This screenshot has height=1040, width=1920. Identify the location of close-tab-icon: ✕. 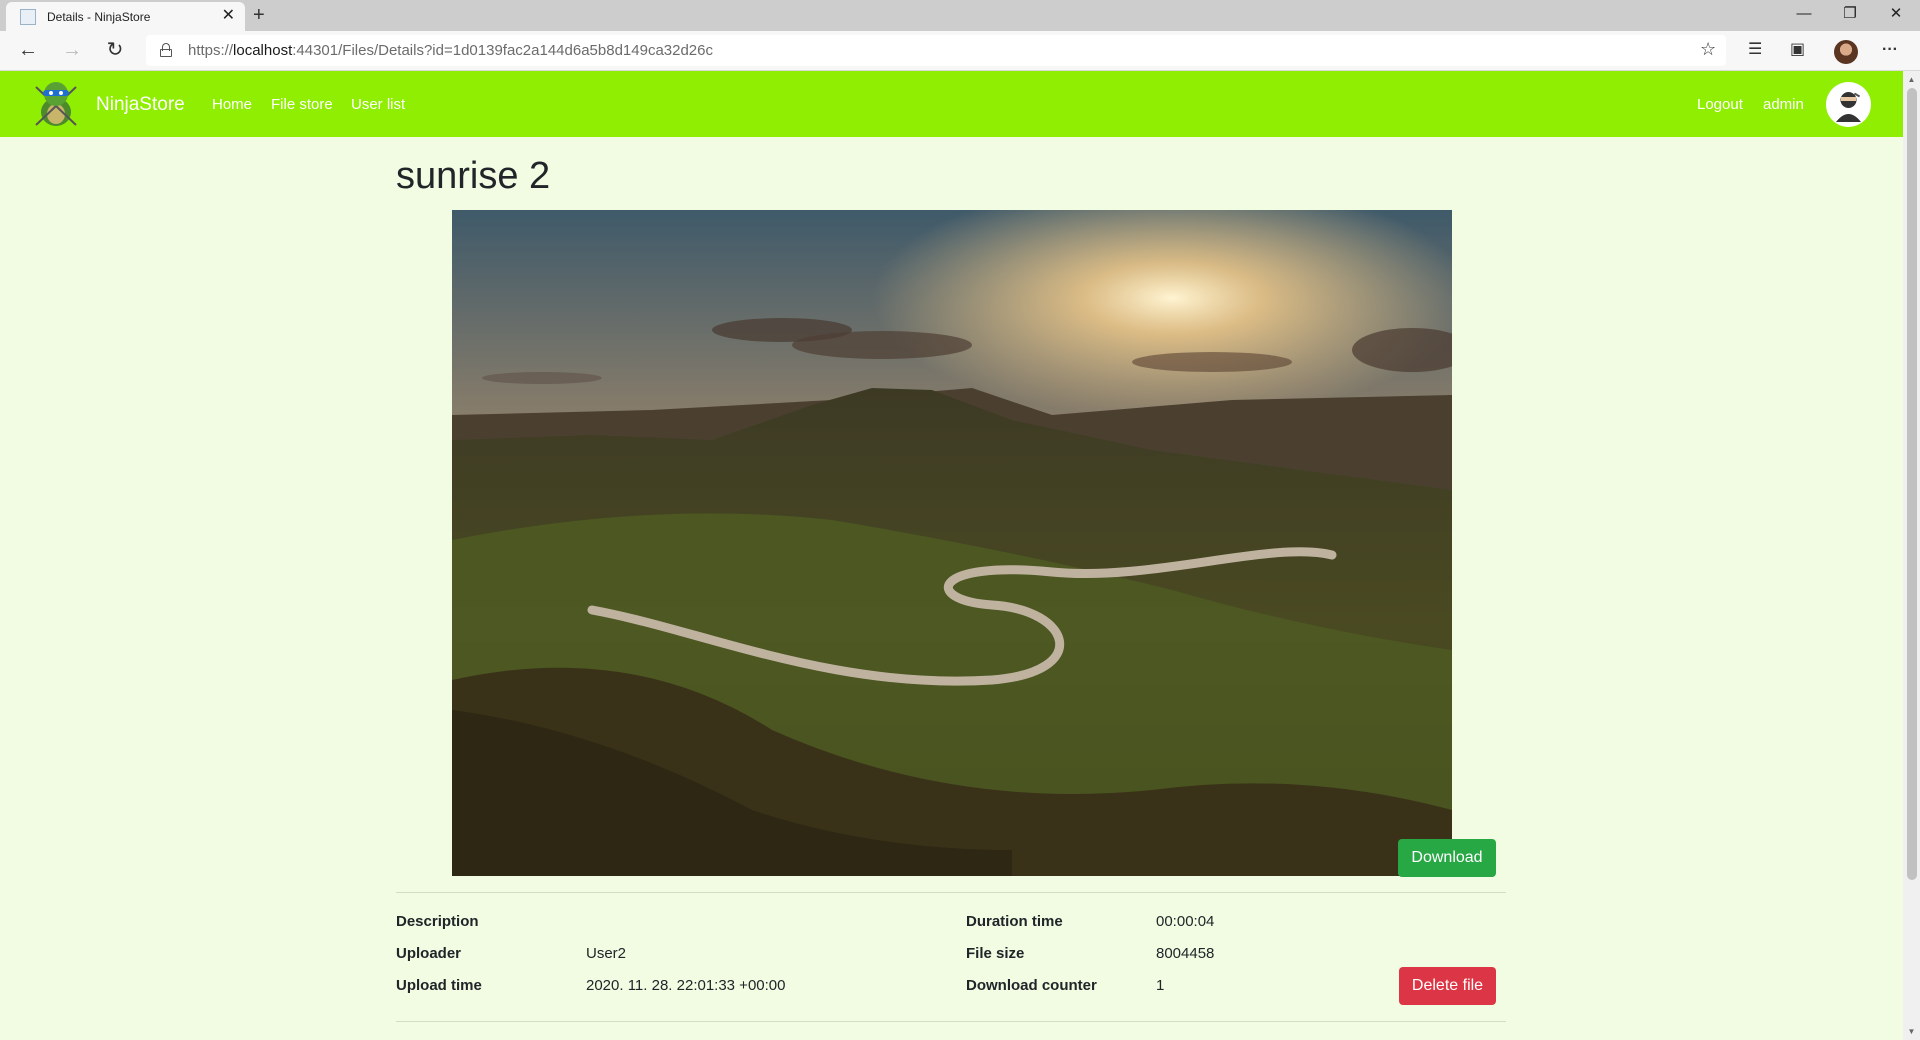
(228, 16).